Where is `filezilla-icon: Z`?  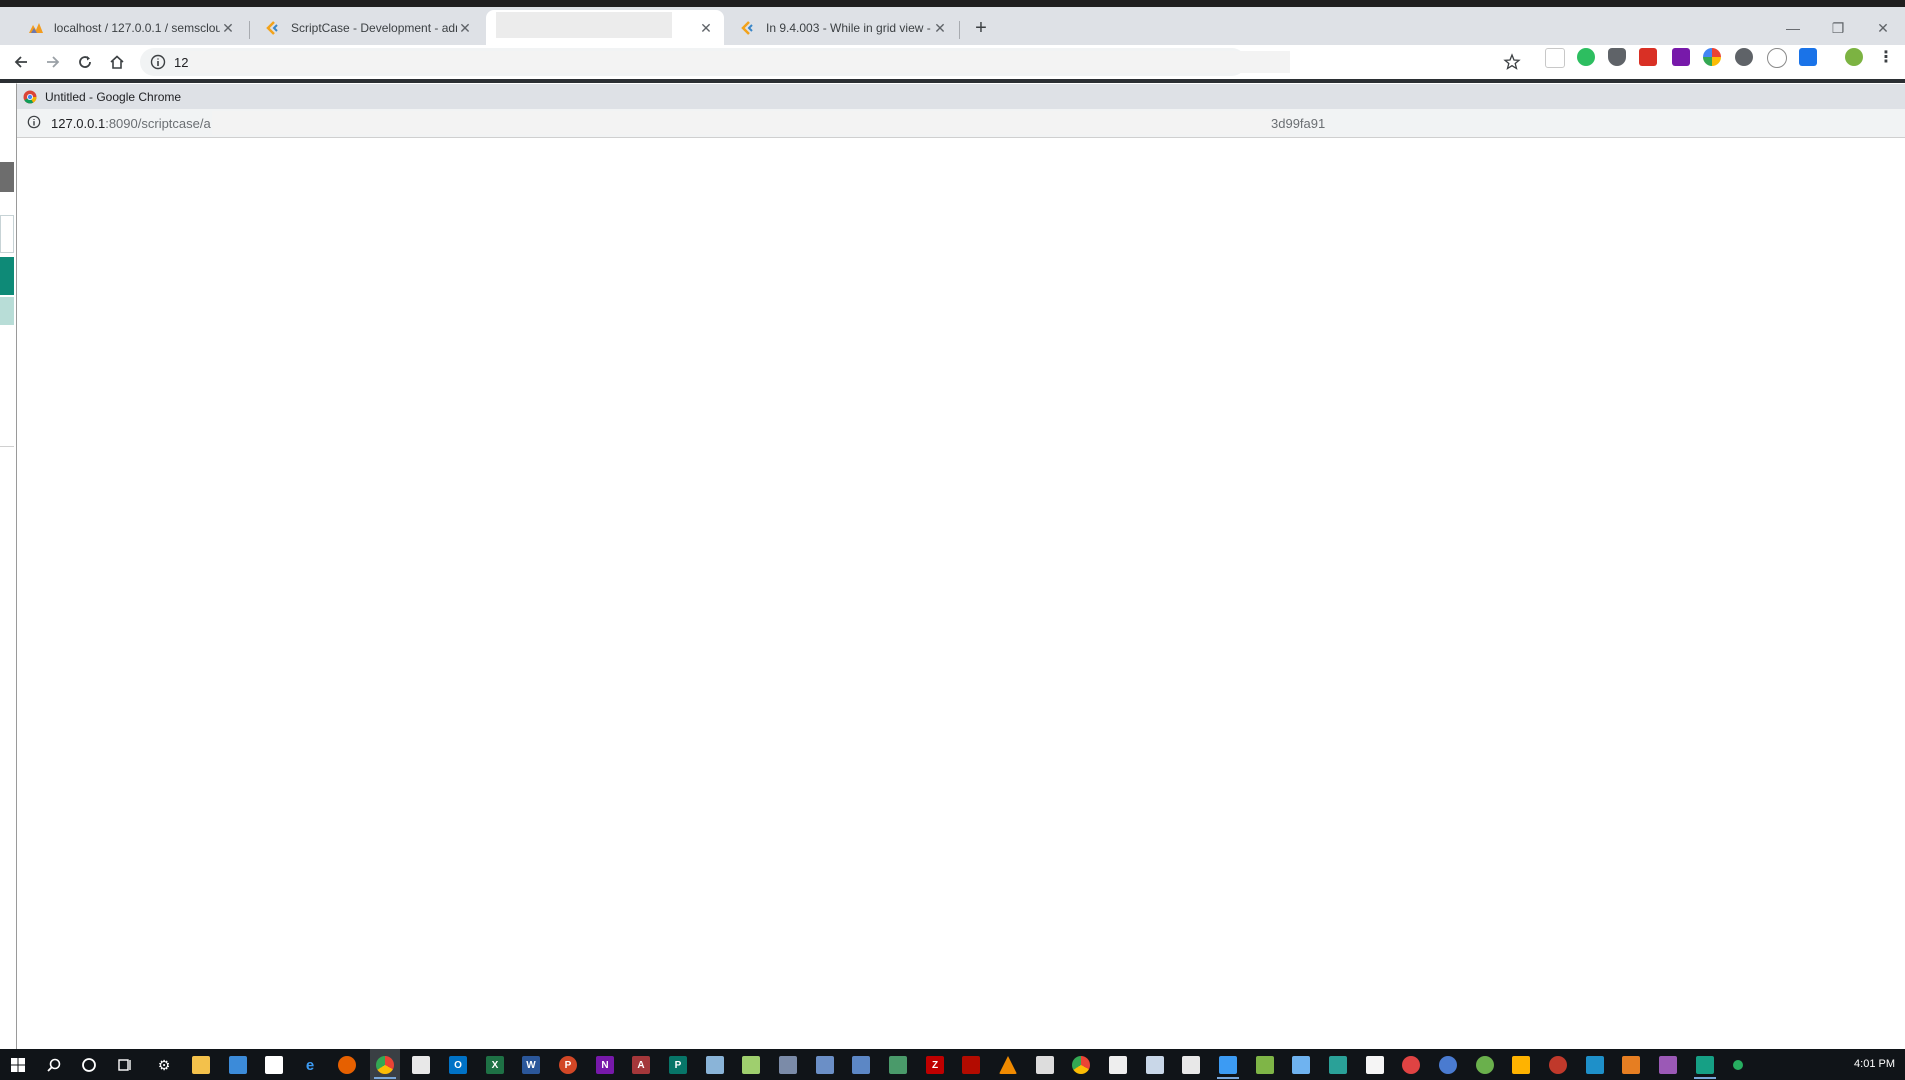 filezilla-icon: Z is located at coordinates (935, 1065).